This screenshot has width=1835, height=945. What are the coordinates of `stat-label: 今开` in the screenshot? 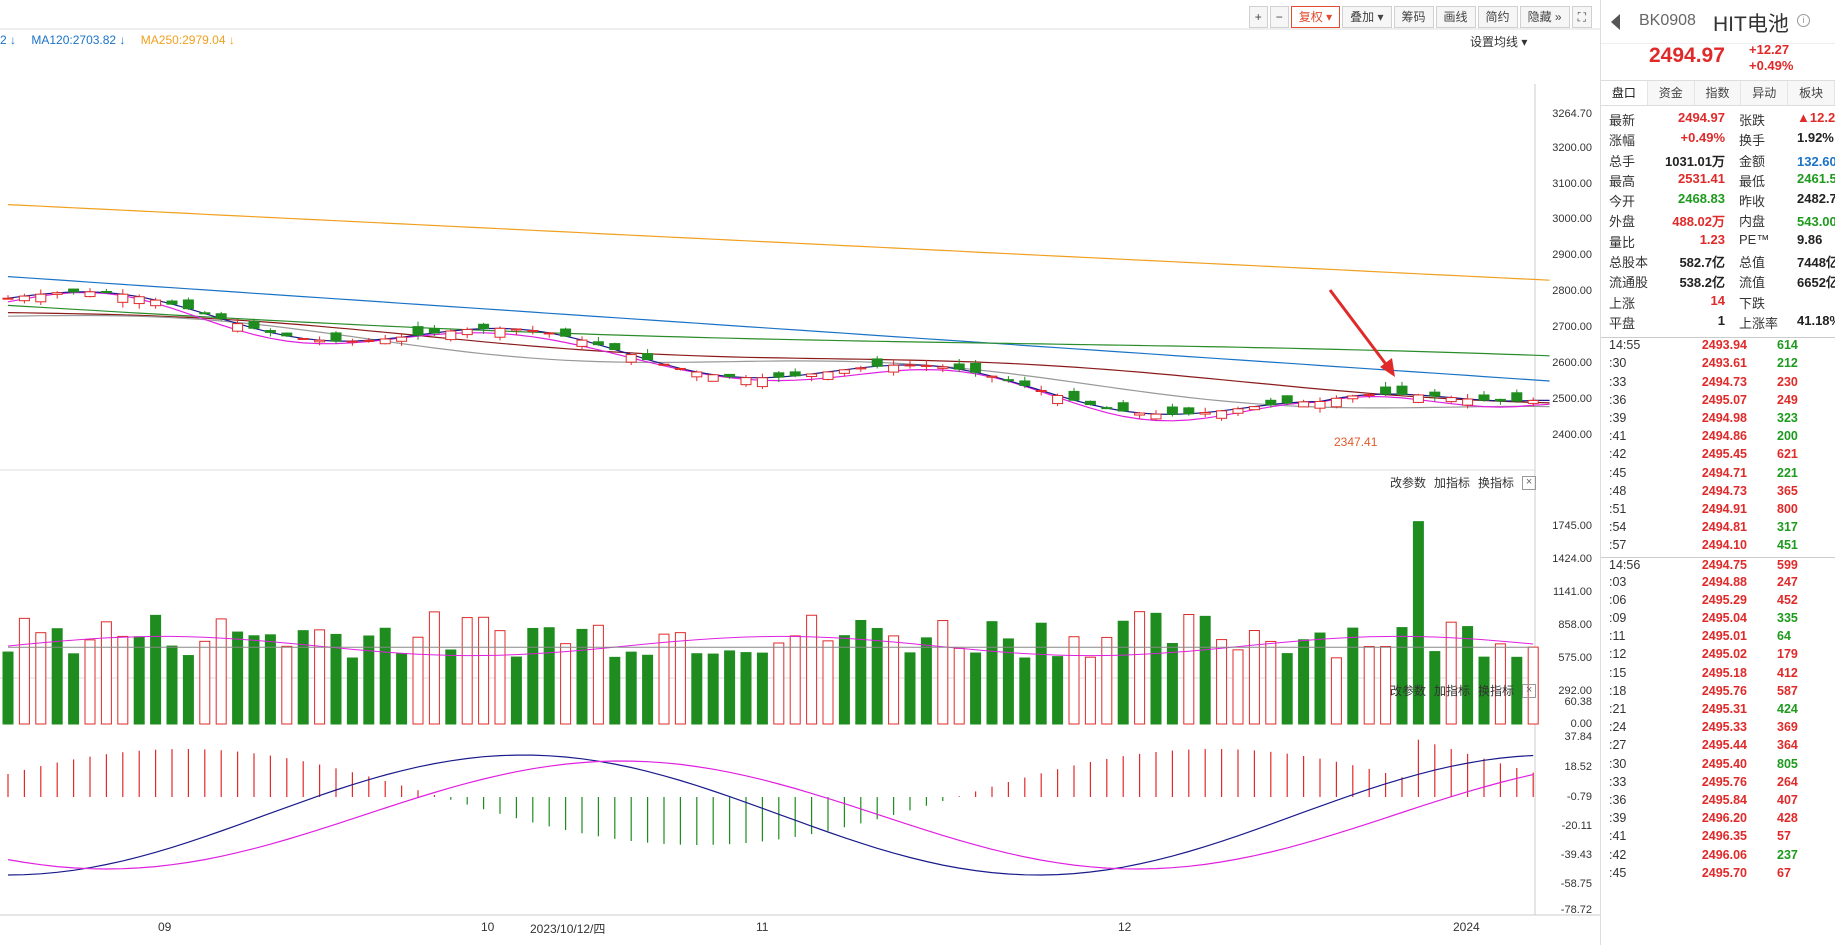 It's located at (1622, 202).